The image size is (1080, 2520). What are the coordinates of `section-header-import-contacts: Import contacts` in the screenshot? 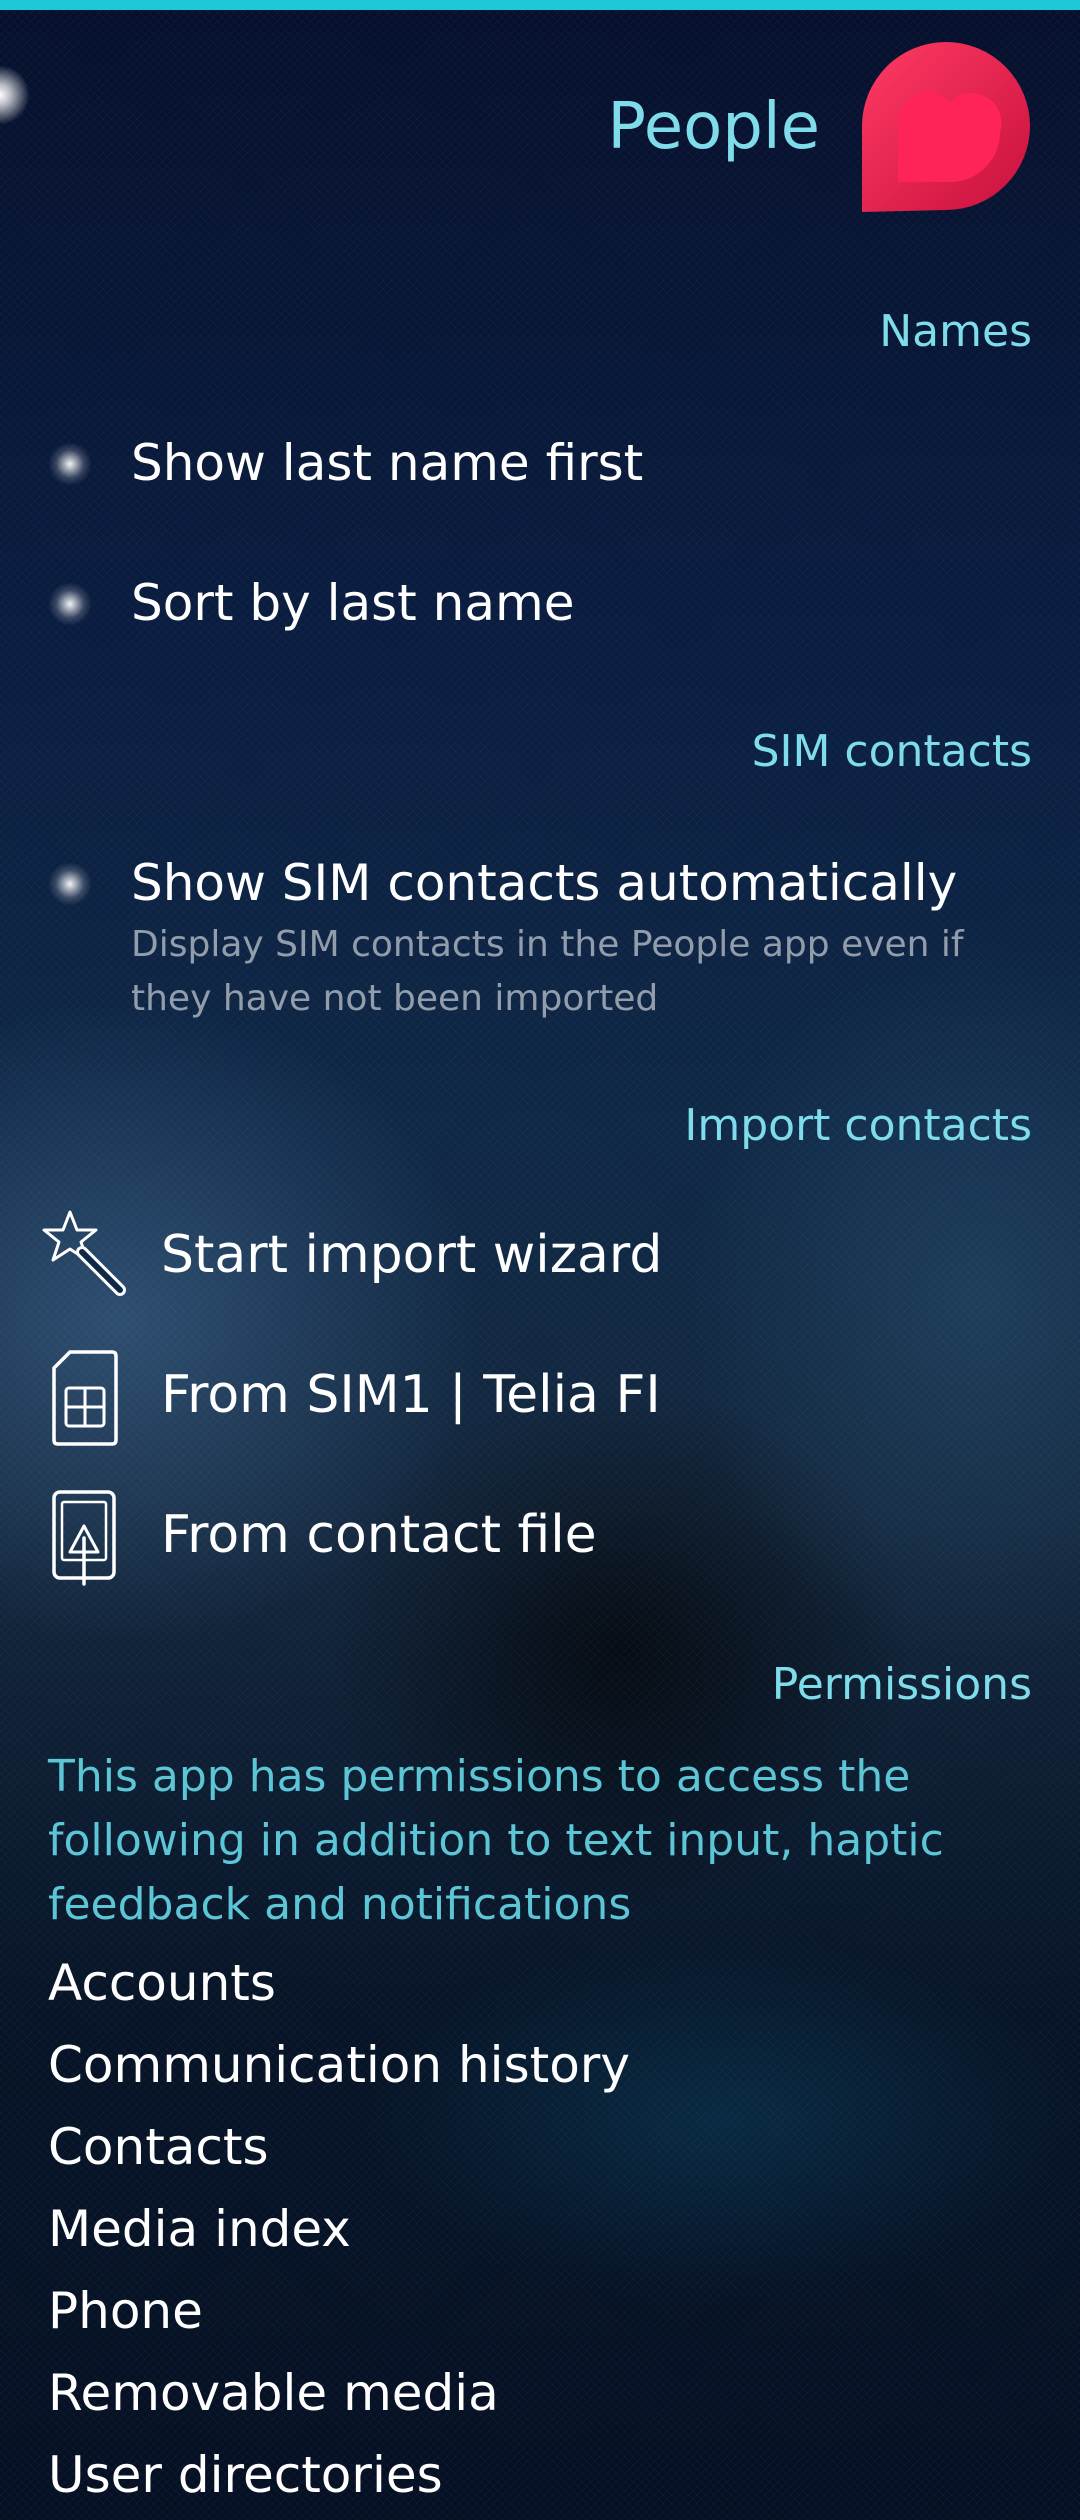 It's located at (858, 1125).